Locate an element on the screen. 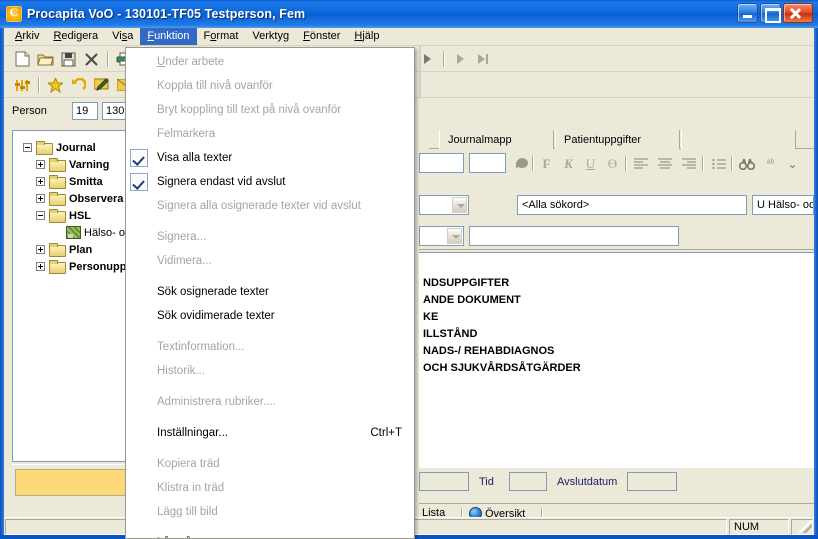 Image resolution: width=818 pixels, height=539 pixels. keyword-combo: <Alla sökord> is located at coordinates (632, 205).